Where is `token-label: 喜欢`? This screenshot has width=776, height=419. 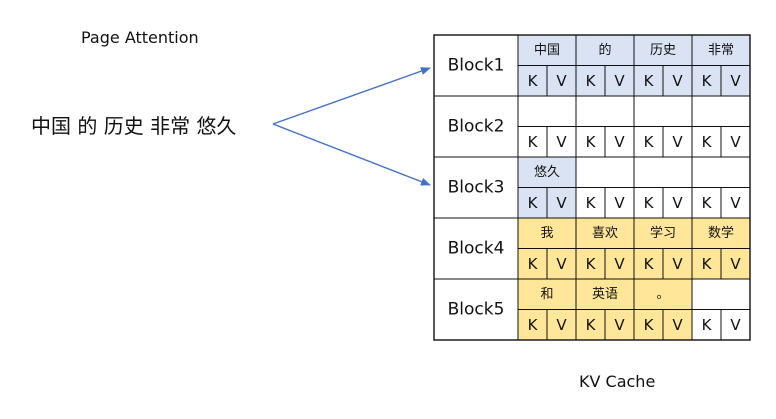 token-label: 喜欢 is located at coordinates (605, 233).